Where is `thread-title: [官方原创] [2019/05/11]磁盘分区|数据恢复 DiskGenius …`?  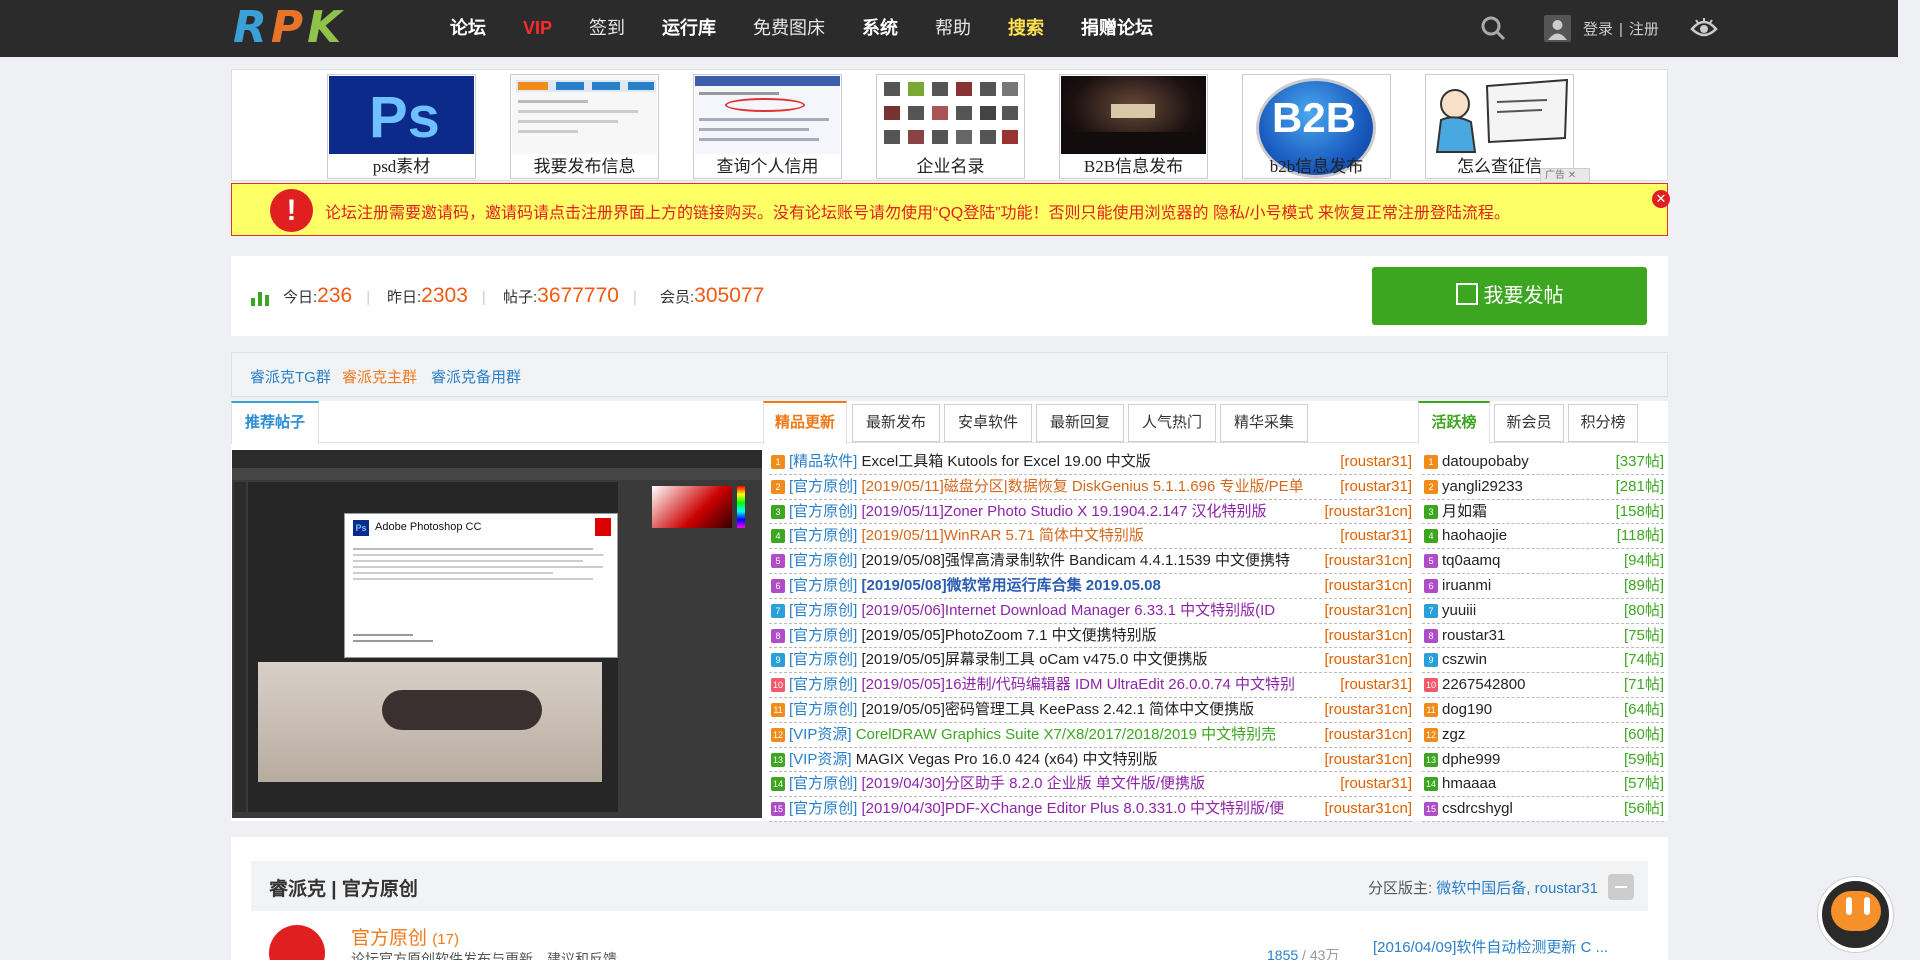
thread-title: [官方原创] [2019/05/11]磁盘分区|数据恢复 DiskGenius … is located at coordinates (1100, 487).